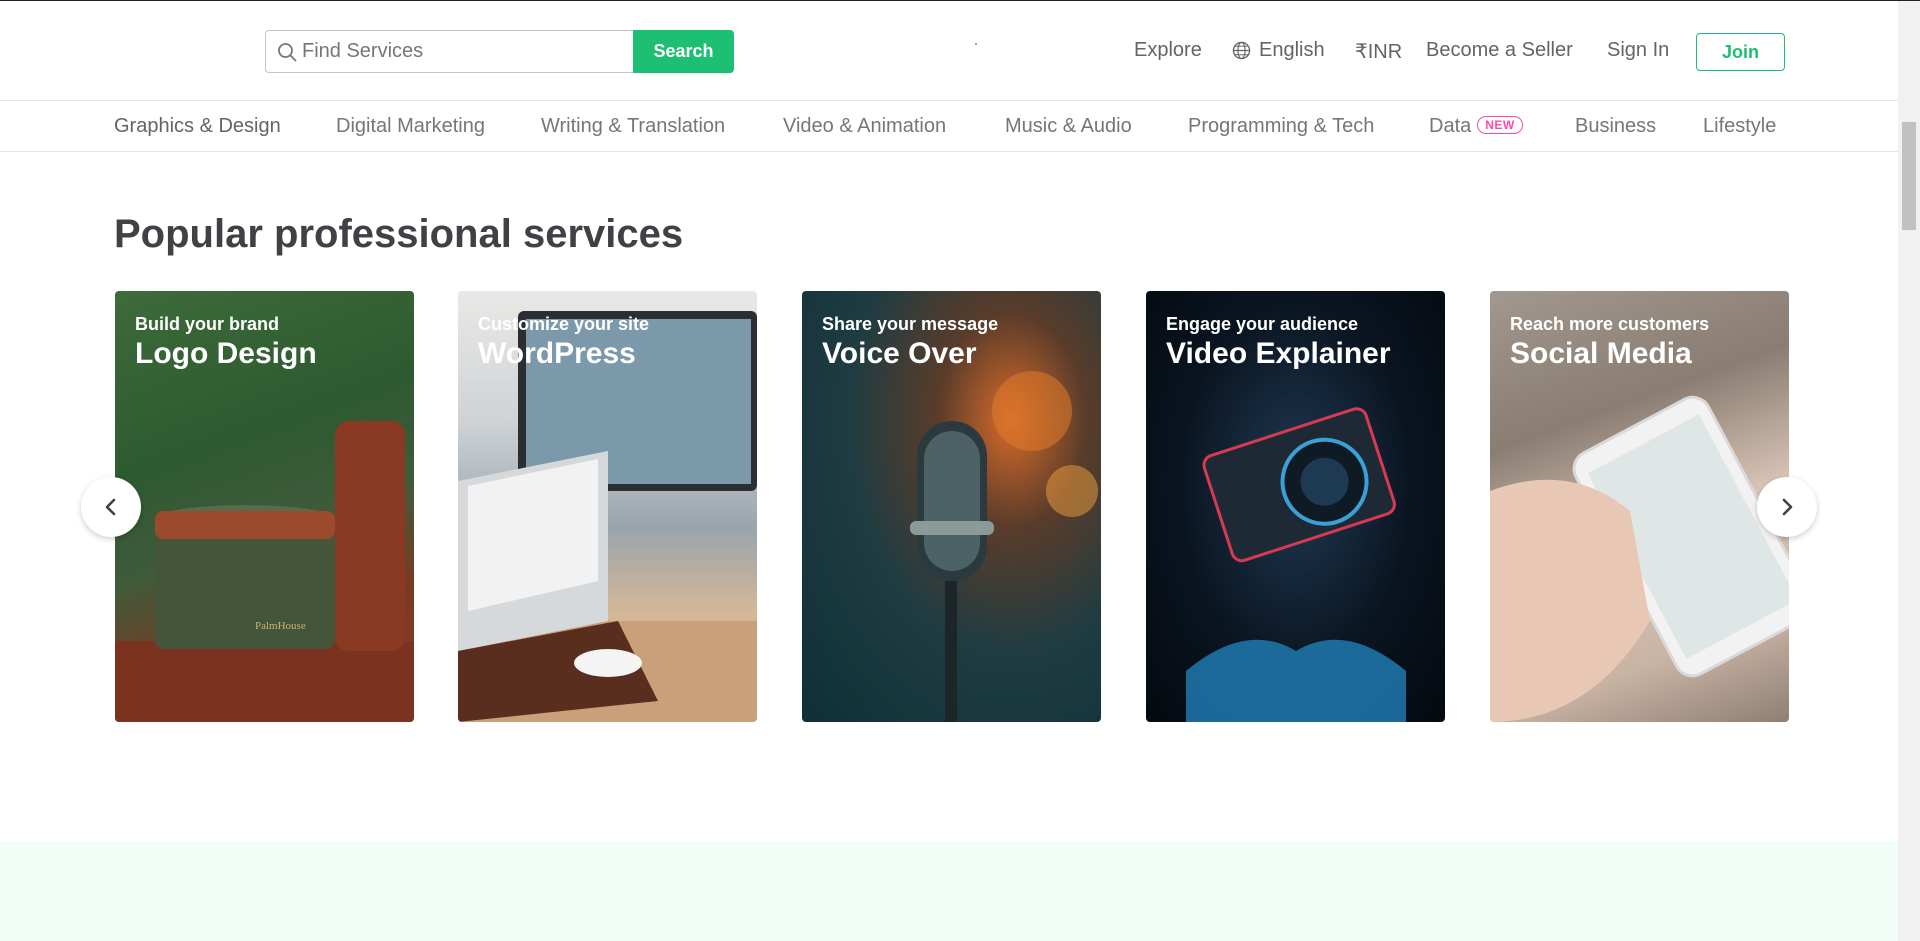 The height and width of the screenshot is (941, 1920). I want to click on category-graphics-design: Graphics & Design, so click(197, 126).